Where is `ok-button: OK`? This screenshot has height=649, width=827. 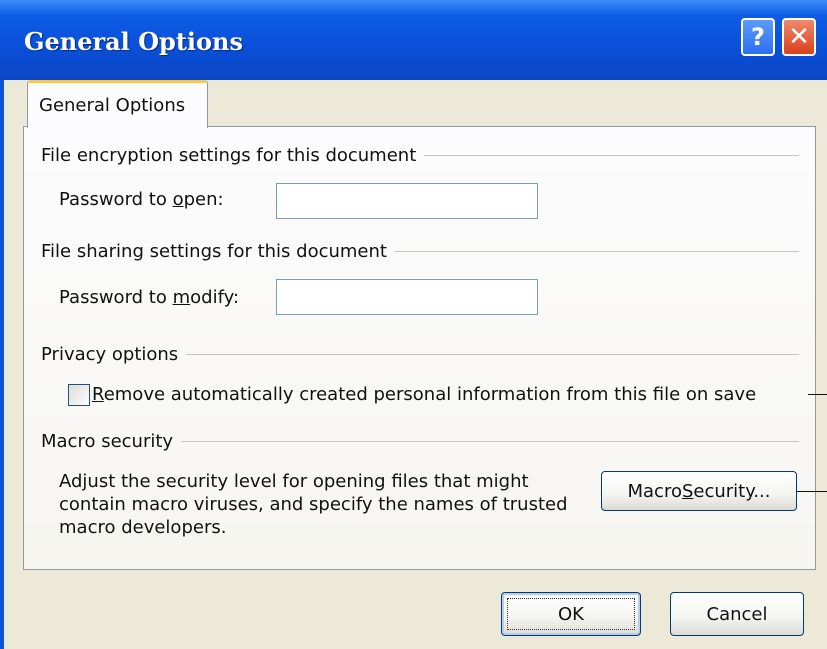 ok-button: OK is located at coordinates (571, 614).